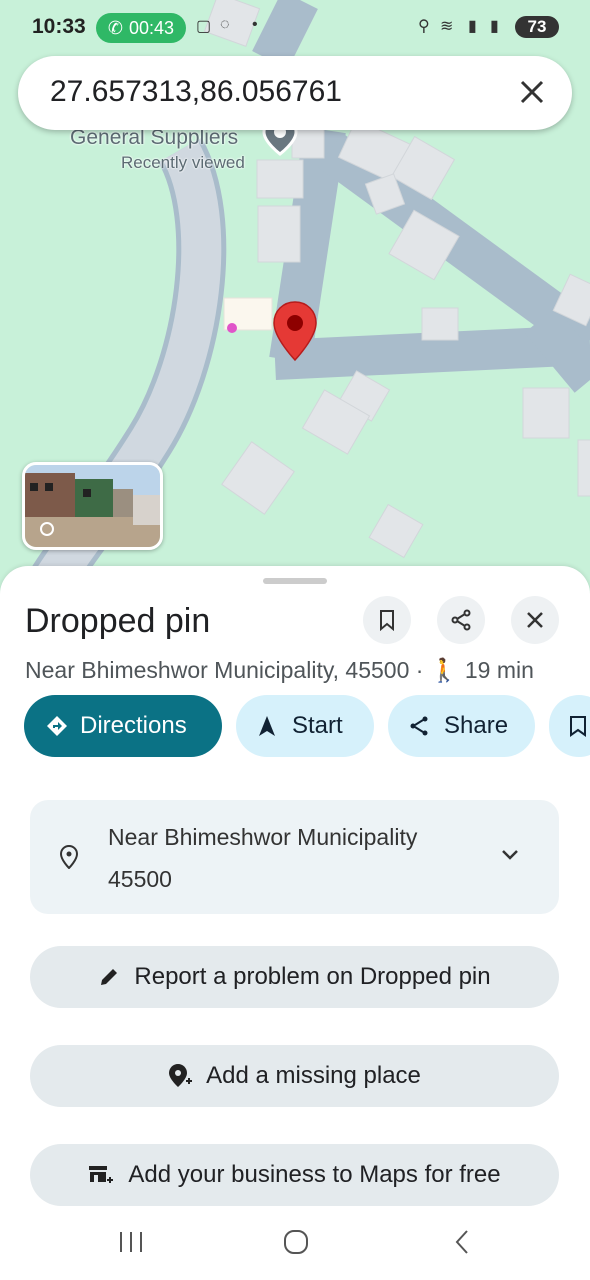 This screenshot has height=1280, width=590. What do you see at coordinates (131, 1242) in the screenshot?
I see `recent-apps-icon` at bounding box center [131, 1242].